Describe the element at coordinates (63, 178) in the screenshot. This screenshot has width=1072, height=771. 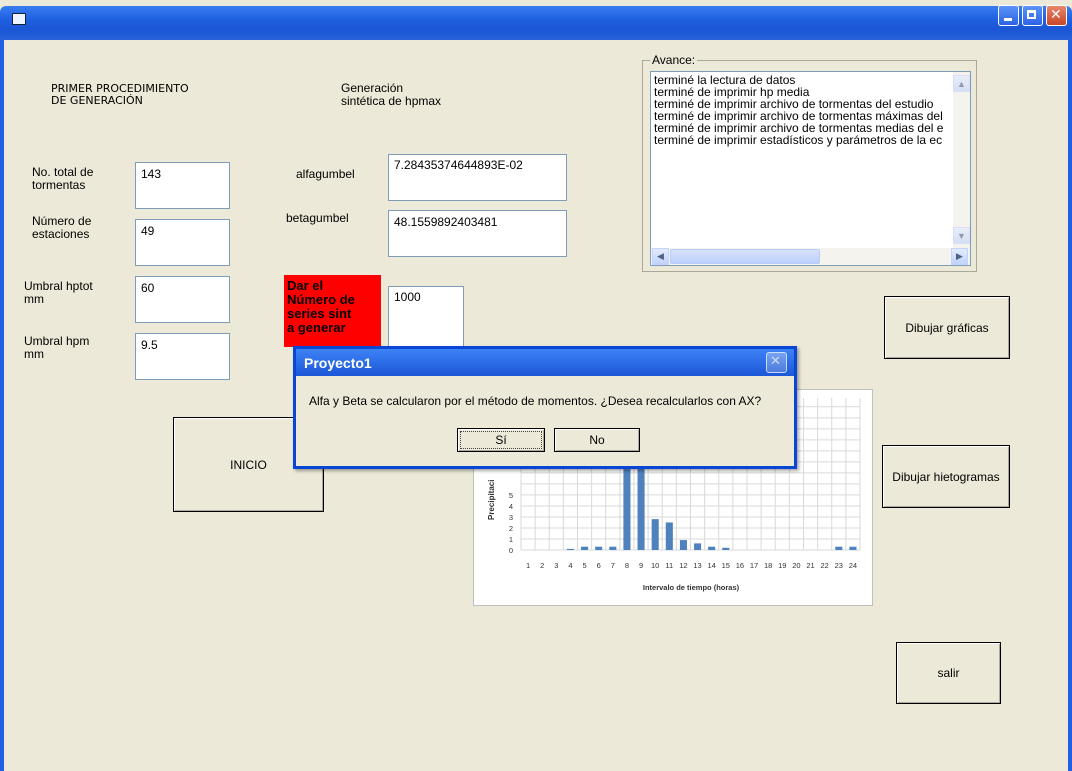
I see `total-storms-label: No. total de tormentas` at that location.